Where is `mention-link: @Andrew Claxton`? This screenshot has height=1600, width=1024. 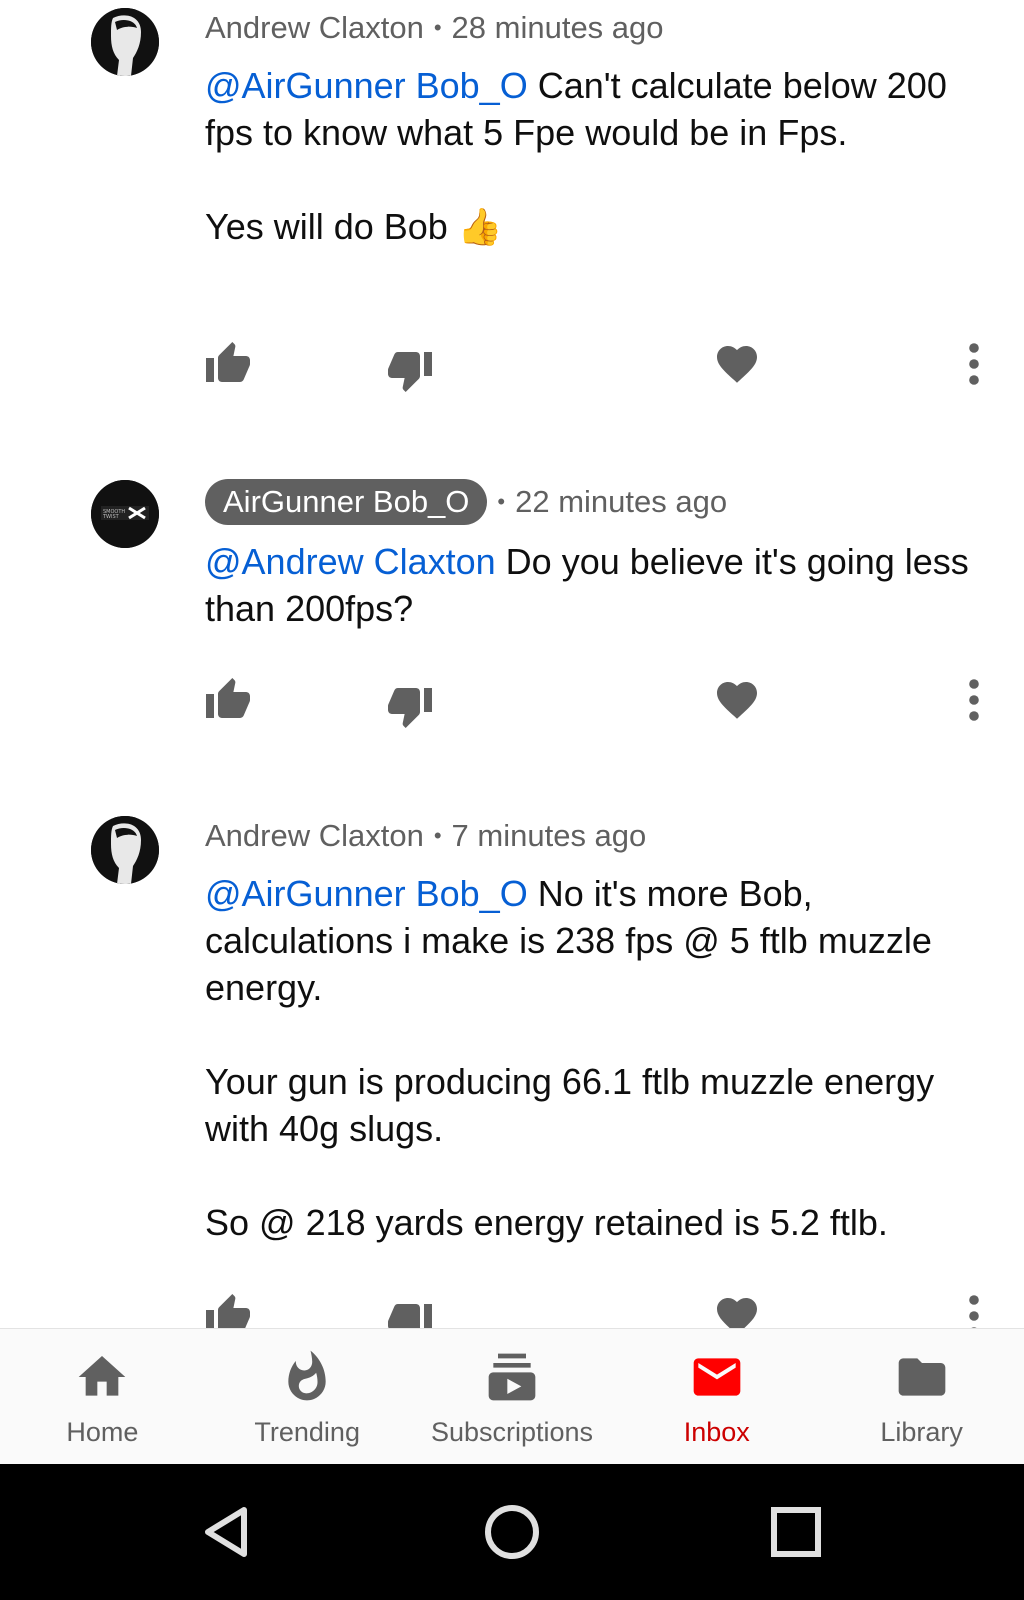
mention-link: @Andrew Claxton is located at coordinates (350, 561).